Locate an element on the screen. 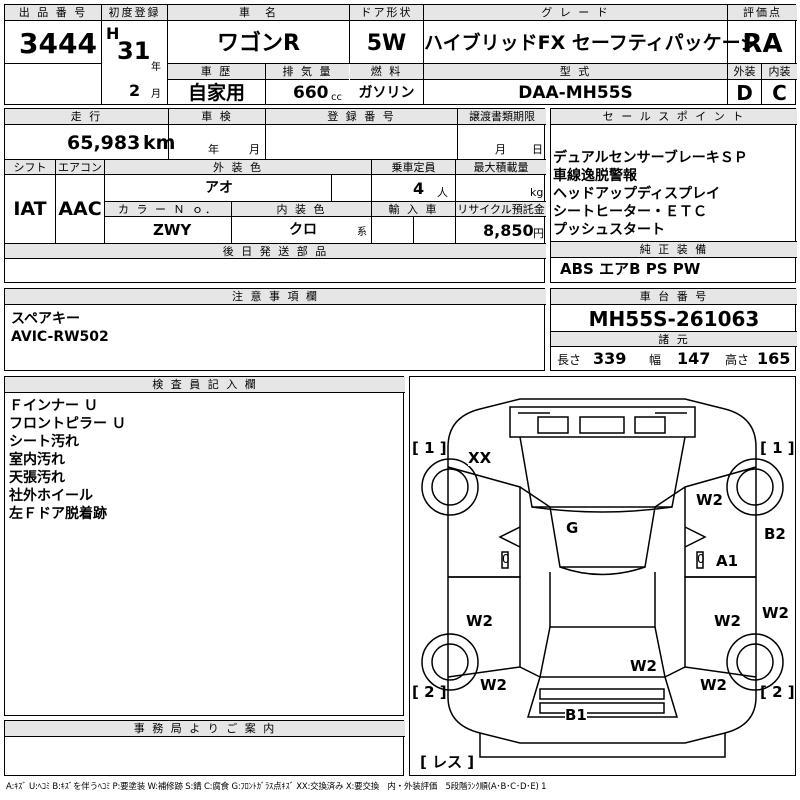 The image size is (800, 800). int-color: クロ is located at coordinates (303, 230).